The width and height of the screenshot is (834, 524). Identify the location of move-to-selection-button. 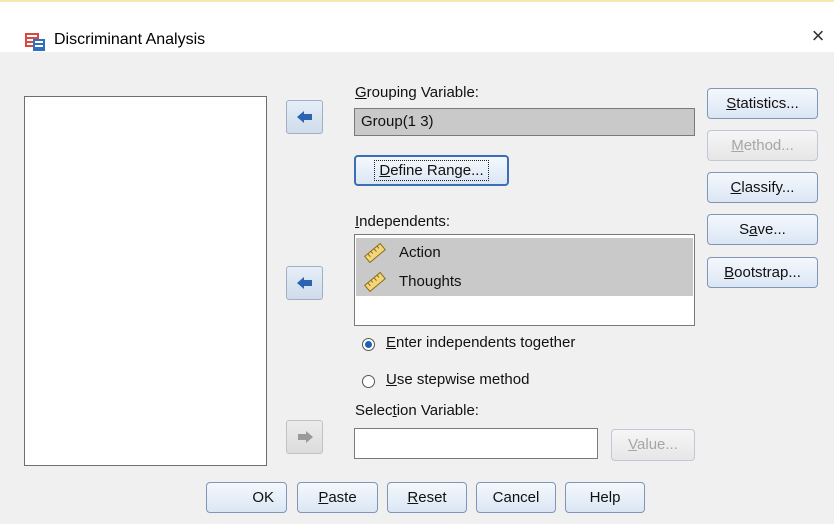
(304, 437).